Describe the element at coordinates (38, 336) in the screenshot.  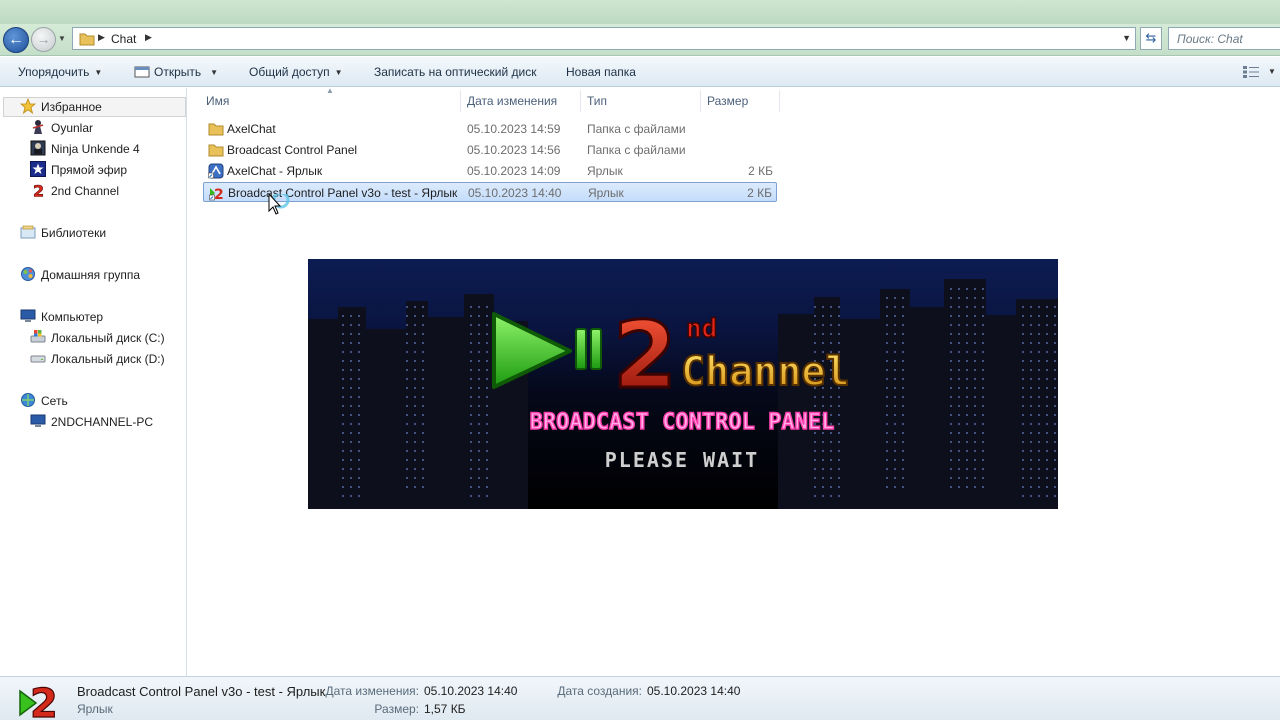
I see `system-drive-icon` at that location.